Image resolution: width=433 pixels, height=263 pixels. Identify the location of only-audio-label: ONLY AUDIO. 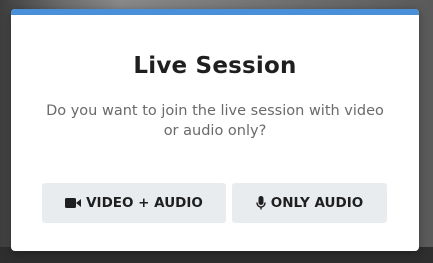
(317, 203).